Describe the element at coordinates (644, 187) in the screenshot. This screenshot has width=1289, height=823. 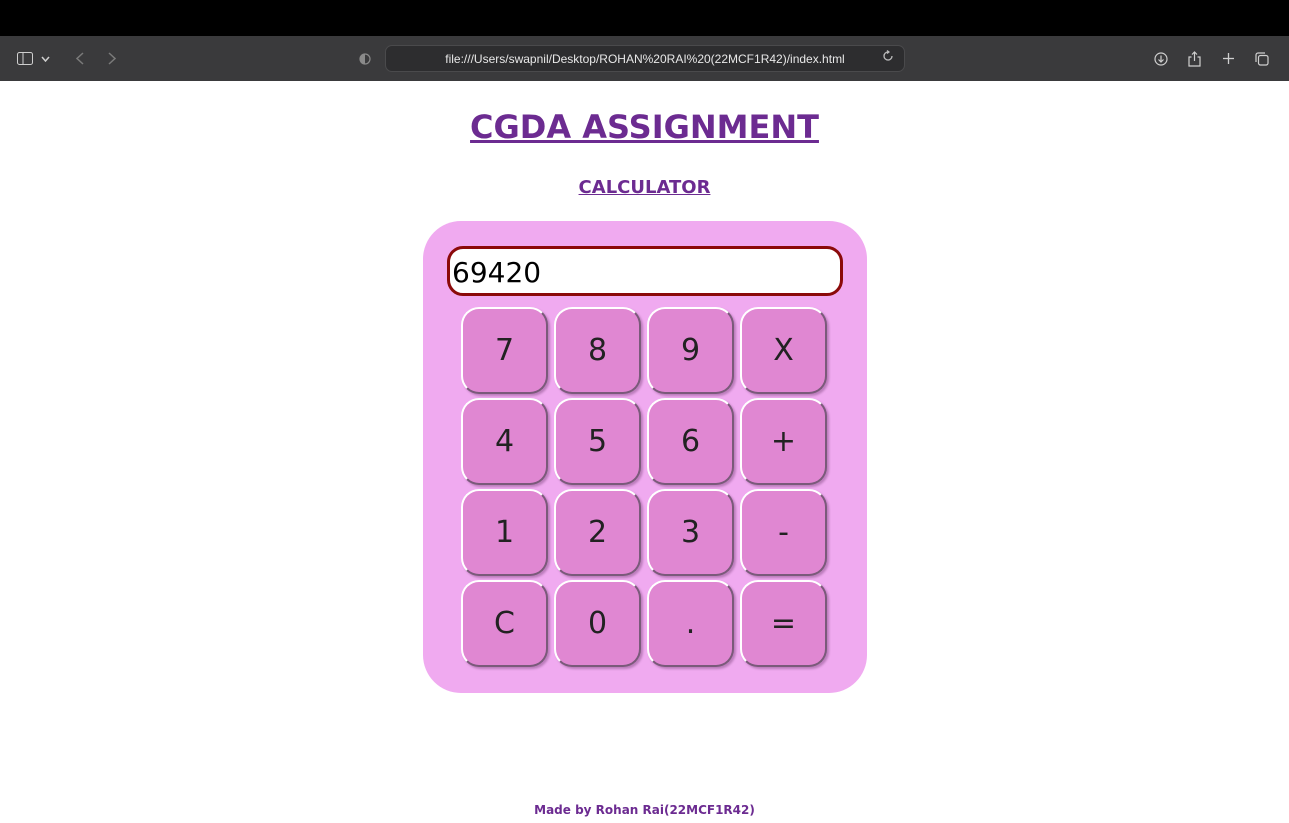
I see `page-subtitle: CALCULATOR` at that location.